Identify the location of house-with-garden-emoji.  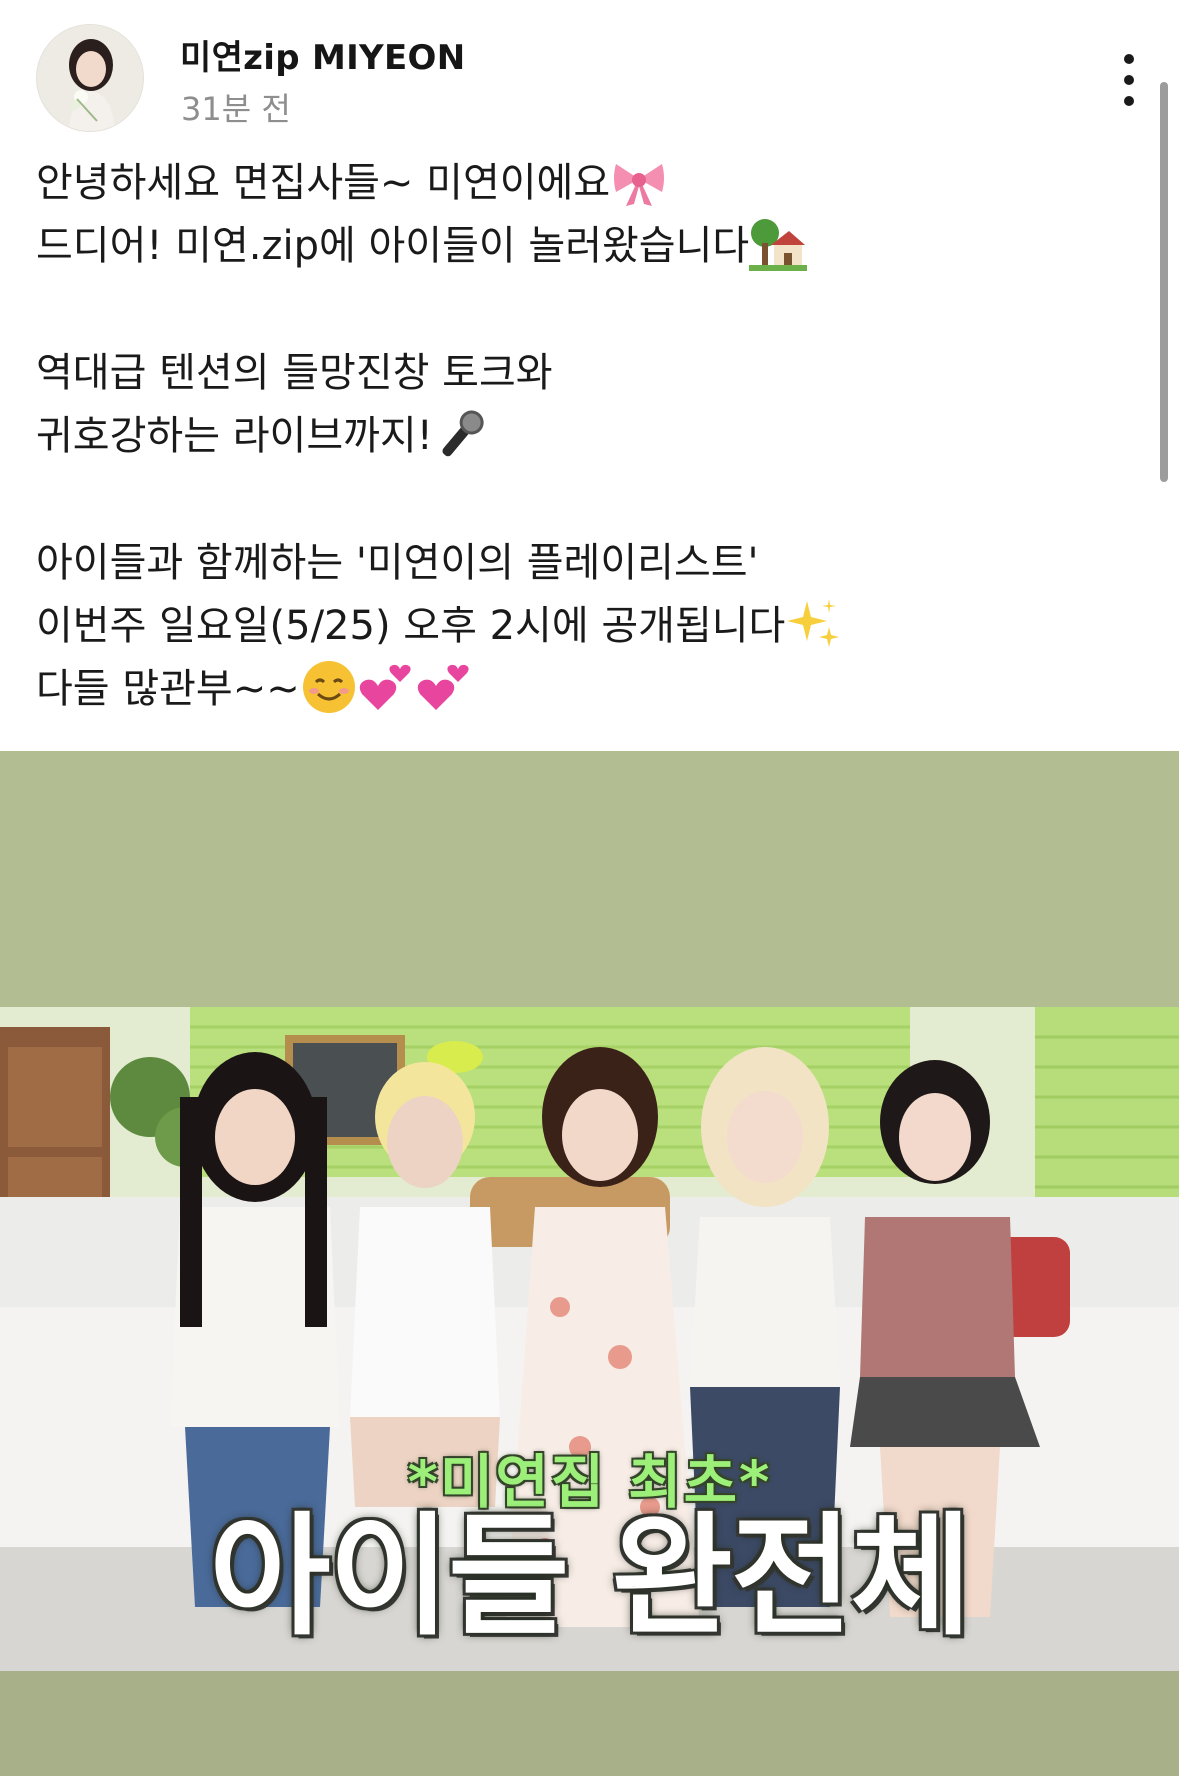
(778, 244).